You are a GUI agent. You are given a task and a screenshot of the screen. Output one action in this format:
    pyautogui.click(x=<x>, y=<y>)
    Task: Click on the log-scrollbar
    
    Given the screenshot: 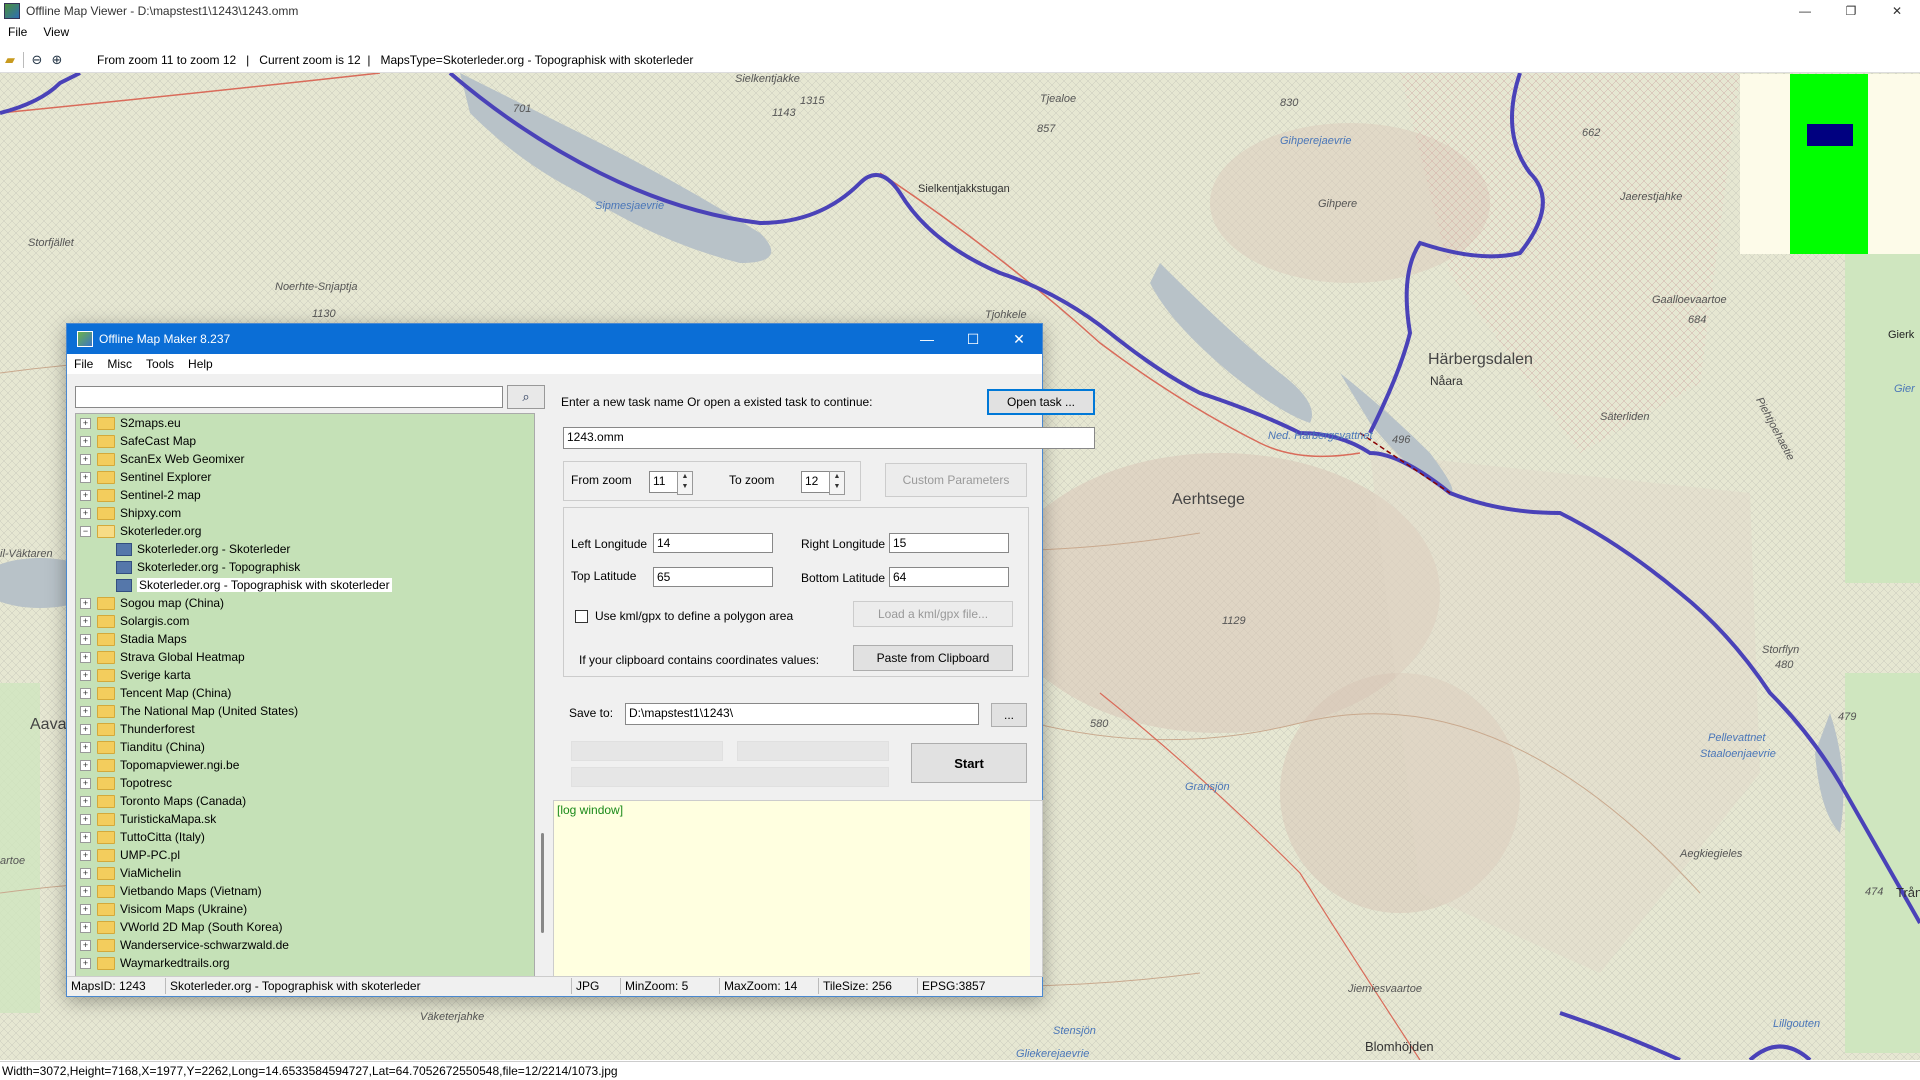 What is the action you would take?
    pyautogui.click(x=1036, y=888)
    